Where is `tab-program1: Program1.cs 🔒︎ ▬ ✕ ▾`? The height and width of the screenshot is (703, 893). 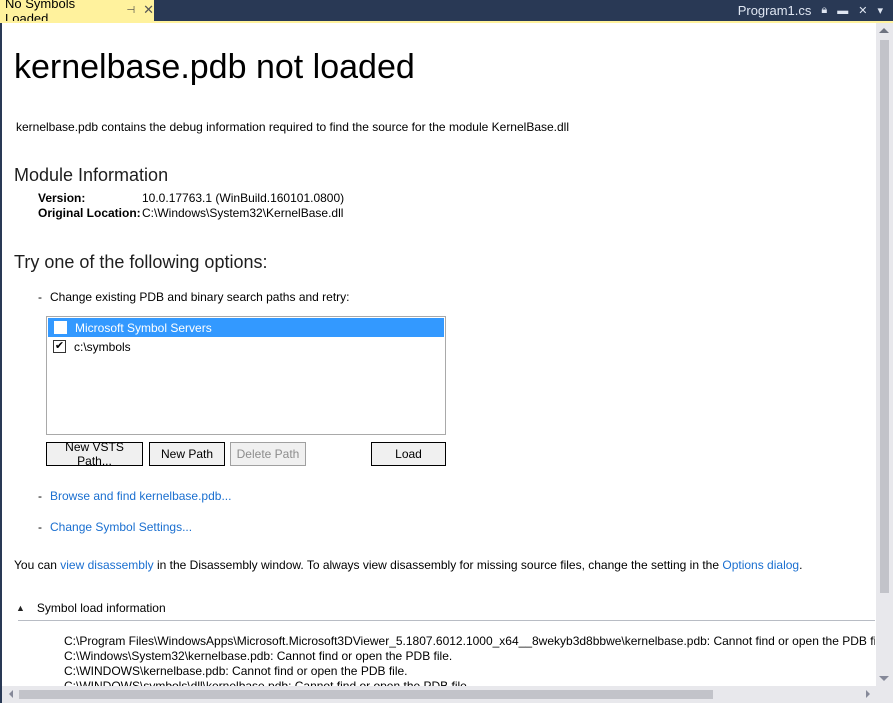
tab-program1: Program1.cs 🔒︎ ▬ ✕ ▾ is located at coordinates (815, 10).